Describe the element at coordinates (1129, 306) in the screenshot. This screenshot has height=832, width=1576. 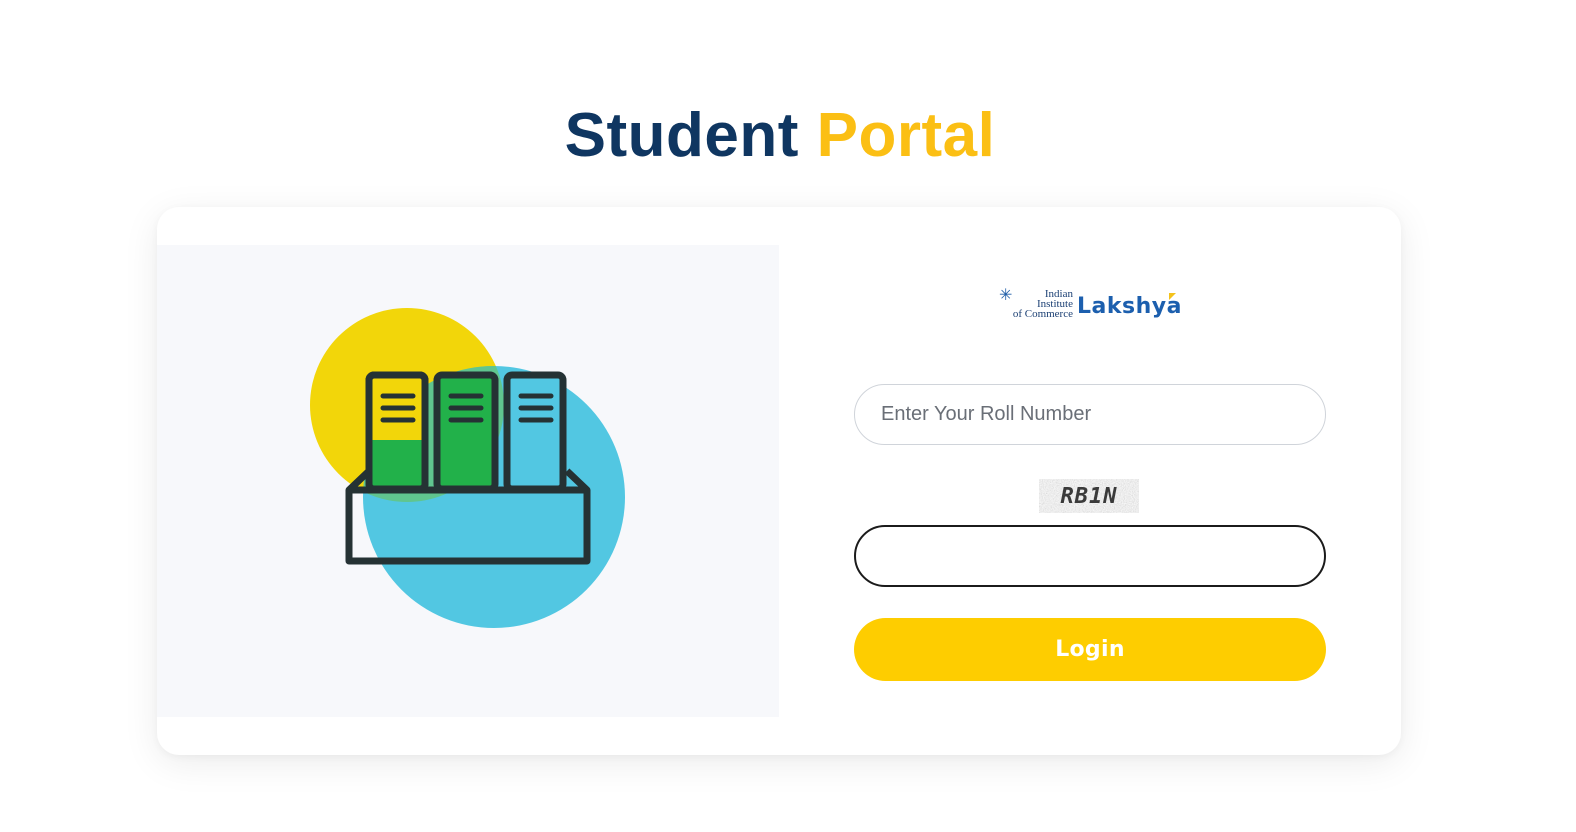
I see `logo-brand: Lakshya` at that location.